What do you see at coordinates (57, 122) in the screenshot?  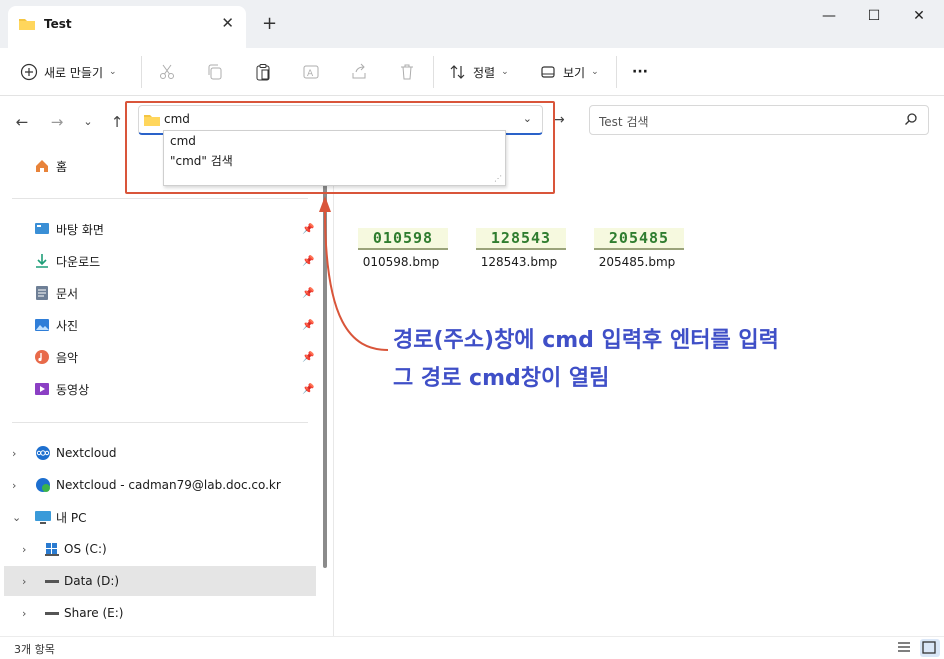 I see `forward-arrow-icon: →` at bounding box center [57, 122].